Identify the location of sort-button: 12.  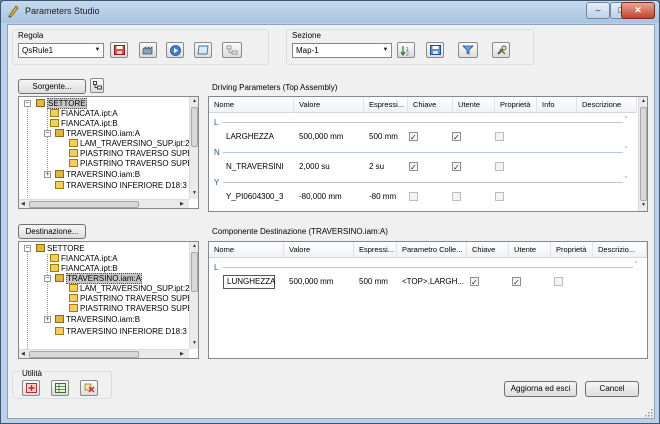
(406, 50).